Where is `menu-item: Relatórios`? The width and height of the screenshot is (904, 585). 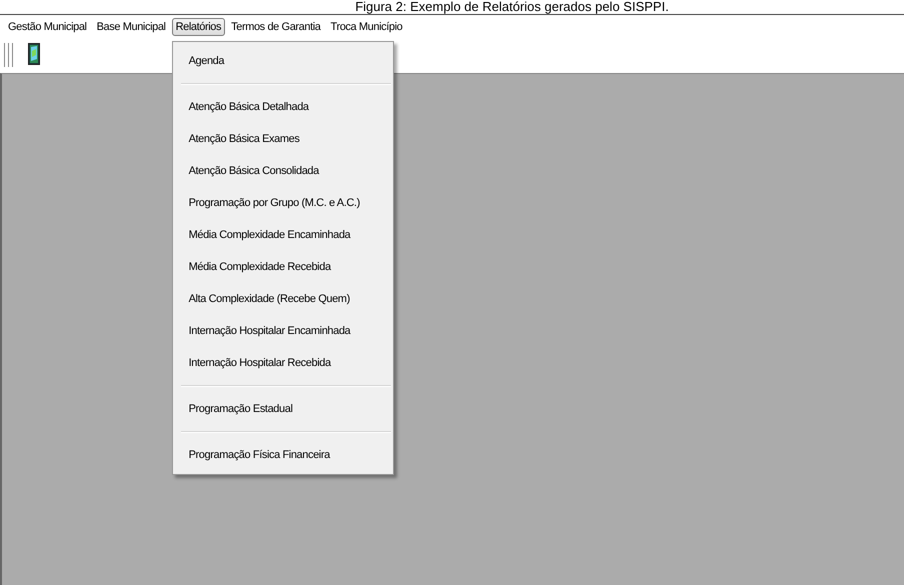 menu-item: Relatórios is located at coordinates (199, 27).